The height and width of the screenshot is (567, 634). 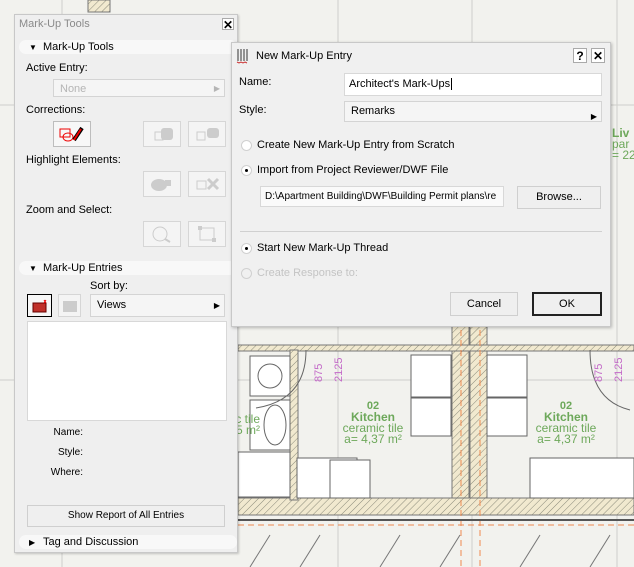 What do you see at coordinates (128, 268) in the screenshot?
I see `section-markup-entries: ▼ Mark-Up Entries` at bounding box center [128, 268].